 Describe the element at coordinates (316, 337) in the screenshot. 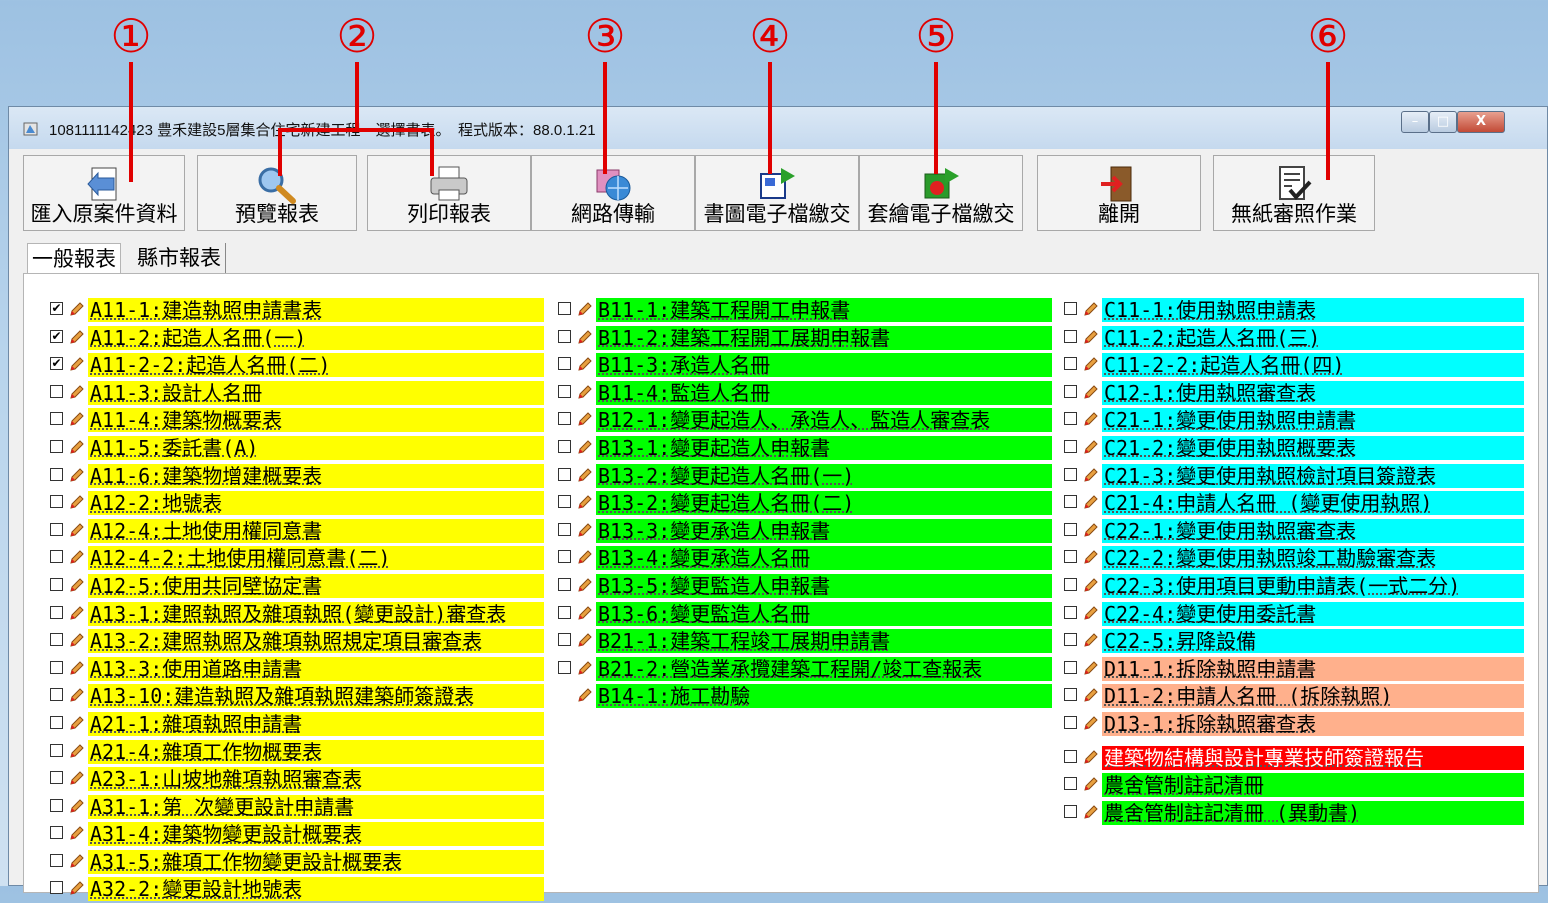

I see `report-label: A11-2:起造人名冊(一)` at that location.